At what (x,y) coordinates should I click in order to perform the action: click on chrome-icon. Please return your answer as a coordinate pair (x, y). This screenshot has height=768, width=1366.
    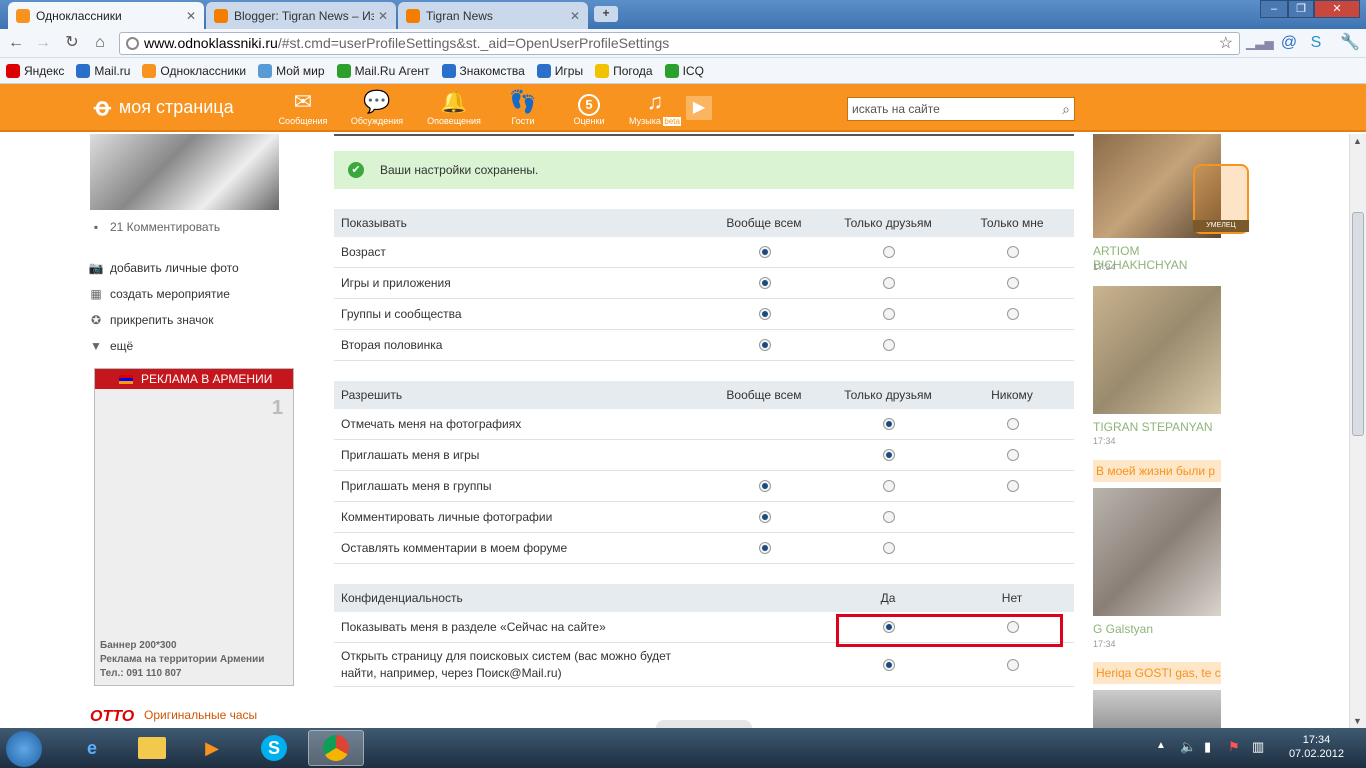
    Looking at the image, I should click on (336, 748).